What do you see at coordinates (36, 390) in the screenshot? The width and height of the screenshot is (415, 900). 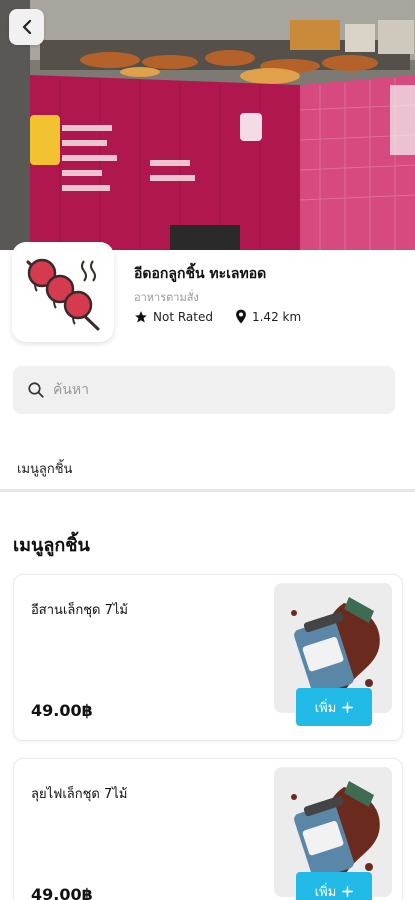 I see `search-icon` at bounding box center [36, 390].